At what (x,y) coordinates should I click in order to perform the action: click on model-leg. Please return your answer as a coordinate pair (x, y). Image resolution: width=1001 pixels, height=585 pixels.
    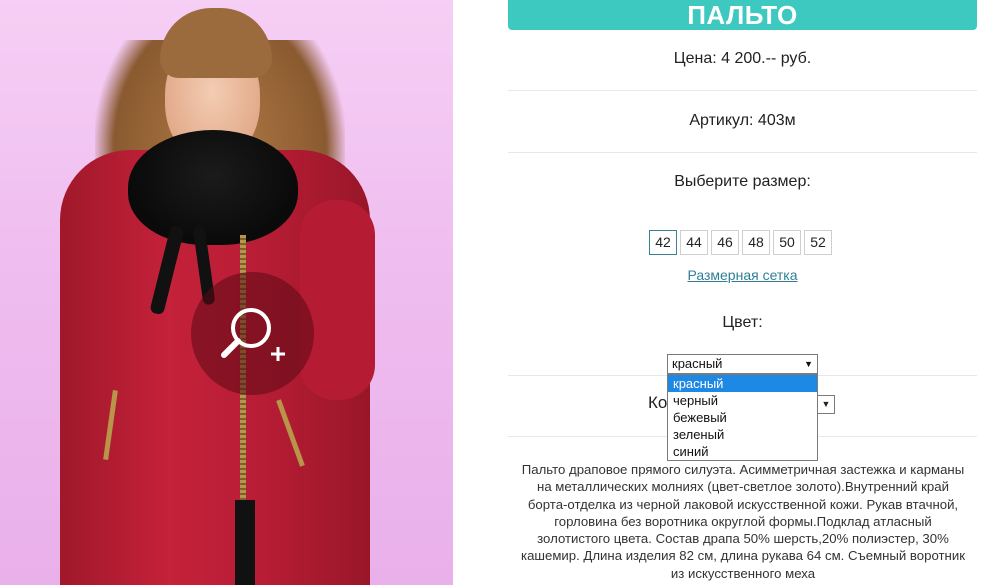
    Looking at the image, I should click on (245, 542).